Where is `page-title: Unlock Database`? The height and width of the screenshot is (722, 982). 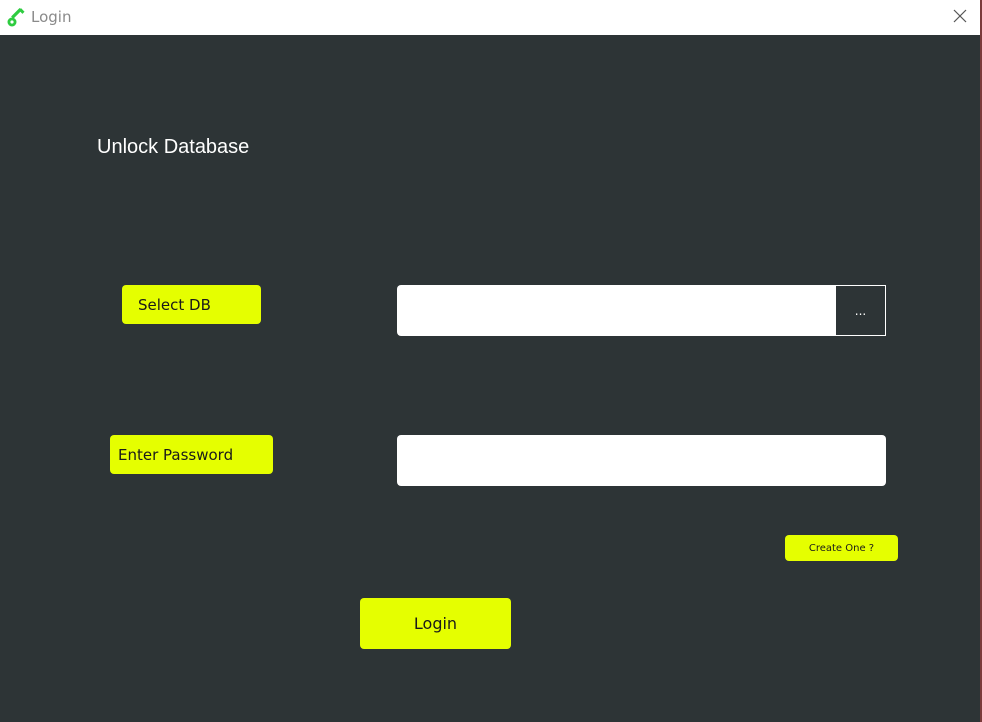
page-title: Unlock Database is located at coordinates (173, 147).